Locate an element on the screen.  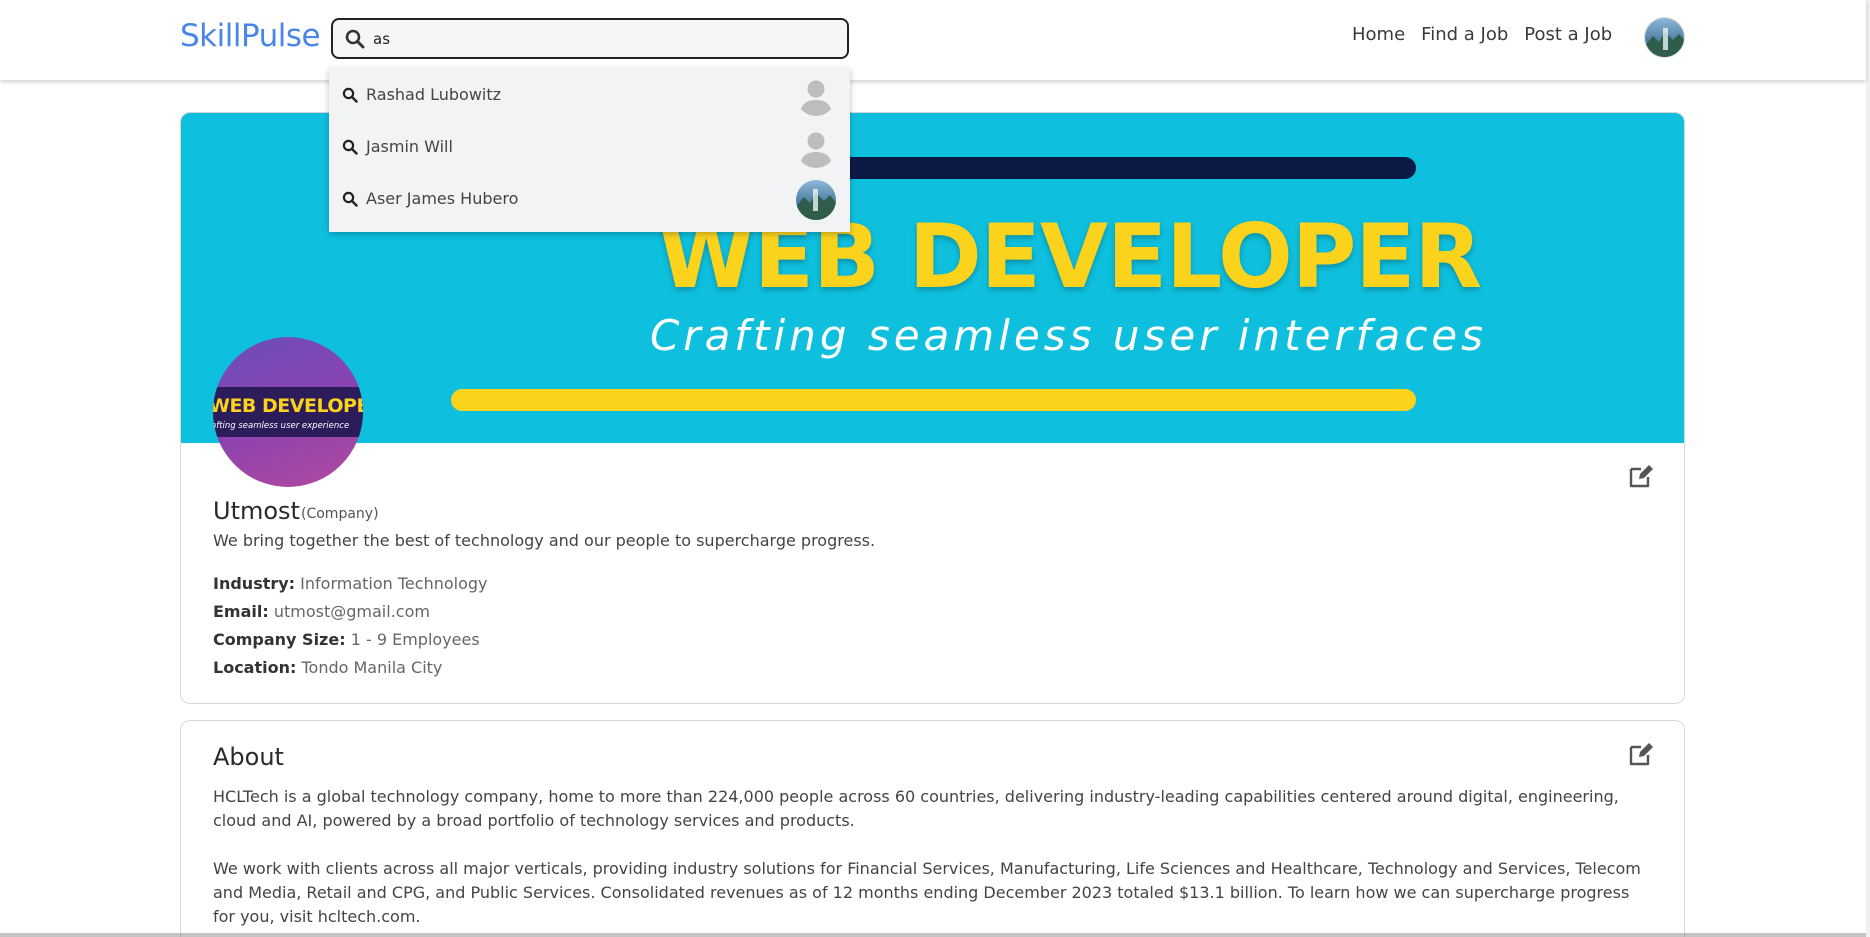
brand-logo: SkillPulse is located at coordinates (250, 36).